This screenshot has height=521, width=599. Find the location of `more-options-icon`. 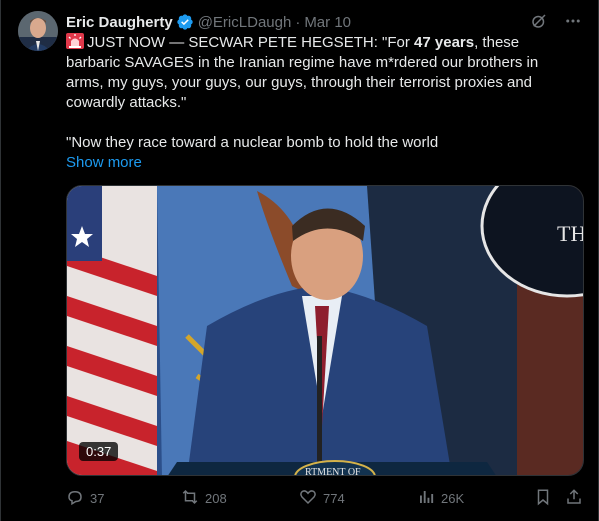

more-options-icon is located at coordinates (573, 21).